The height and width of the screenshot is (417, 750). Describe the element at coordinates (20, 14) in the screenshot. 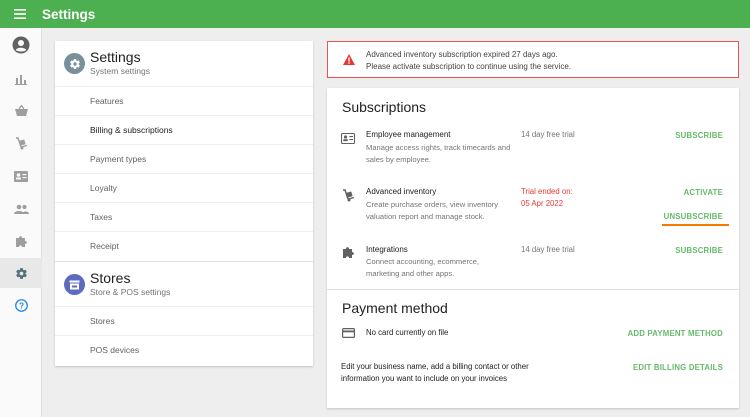

I see `hamburger-icon` at that location.